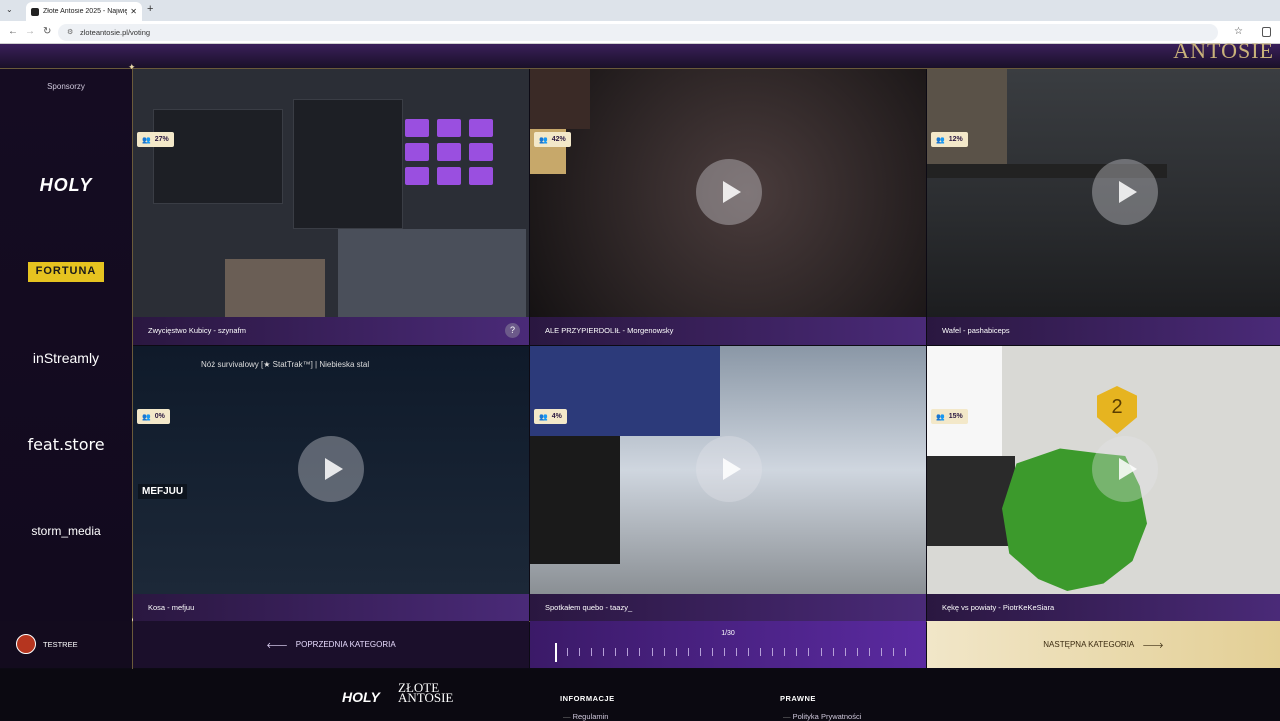 The height and width of the screenshot is (721, 1280). I want to click on browser-tabbar: ⌄ Złote Antosie 2025 - Największ ✕ +, so click(640, 10).